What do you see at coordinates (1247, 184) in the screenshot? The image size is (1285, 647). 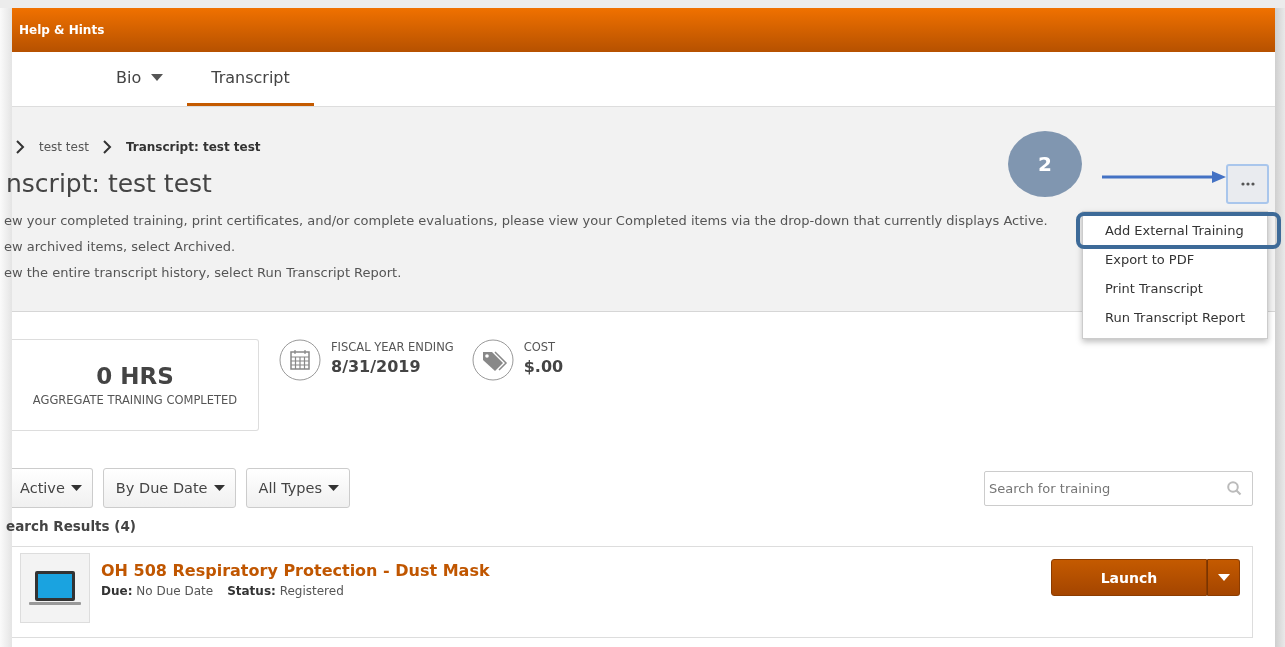 I see `ellipsis-icon` at bounding box center [1247, 184].